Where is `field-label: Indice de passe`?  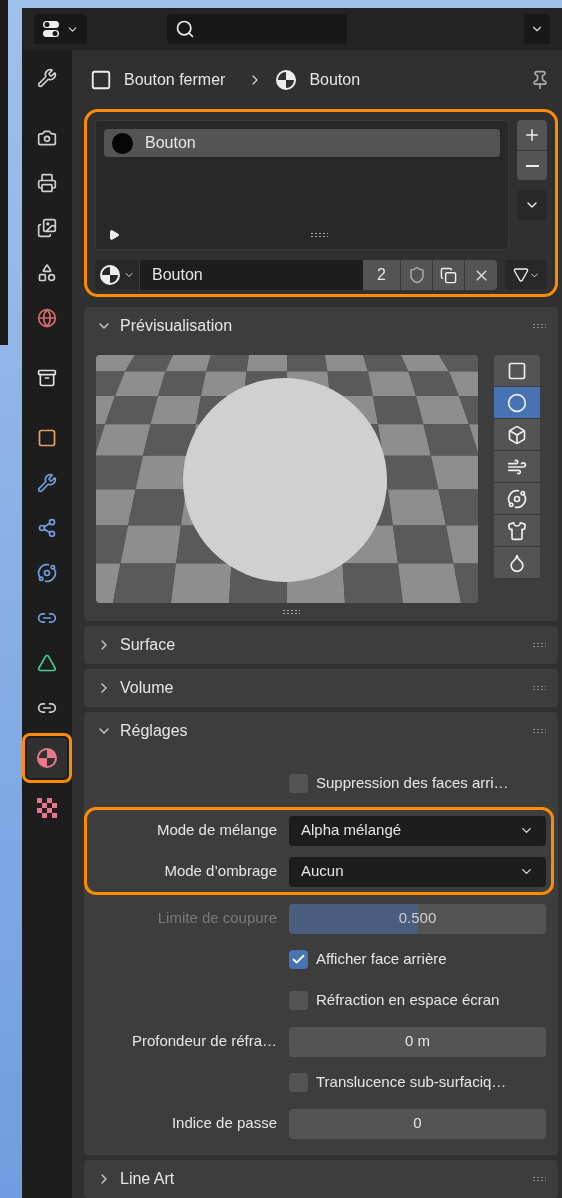 field-label: Indice de passe is located at coordinates (223, 1123).